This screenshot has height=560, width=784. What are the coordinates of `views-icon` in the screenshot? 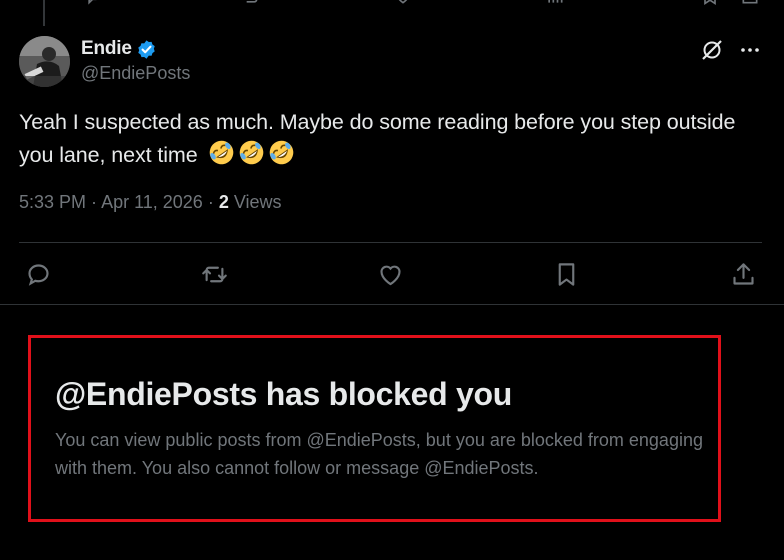 It's located at (555, 3).